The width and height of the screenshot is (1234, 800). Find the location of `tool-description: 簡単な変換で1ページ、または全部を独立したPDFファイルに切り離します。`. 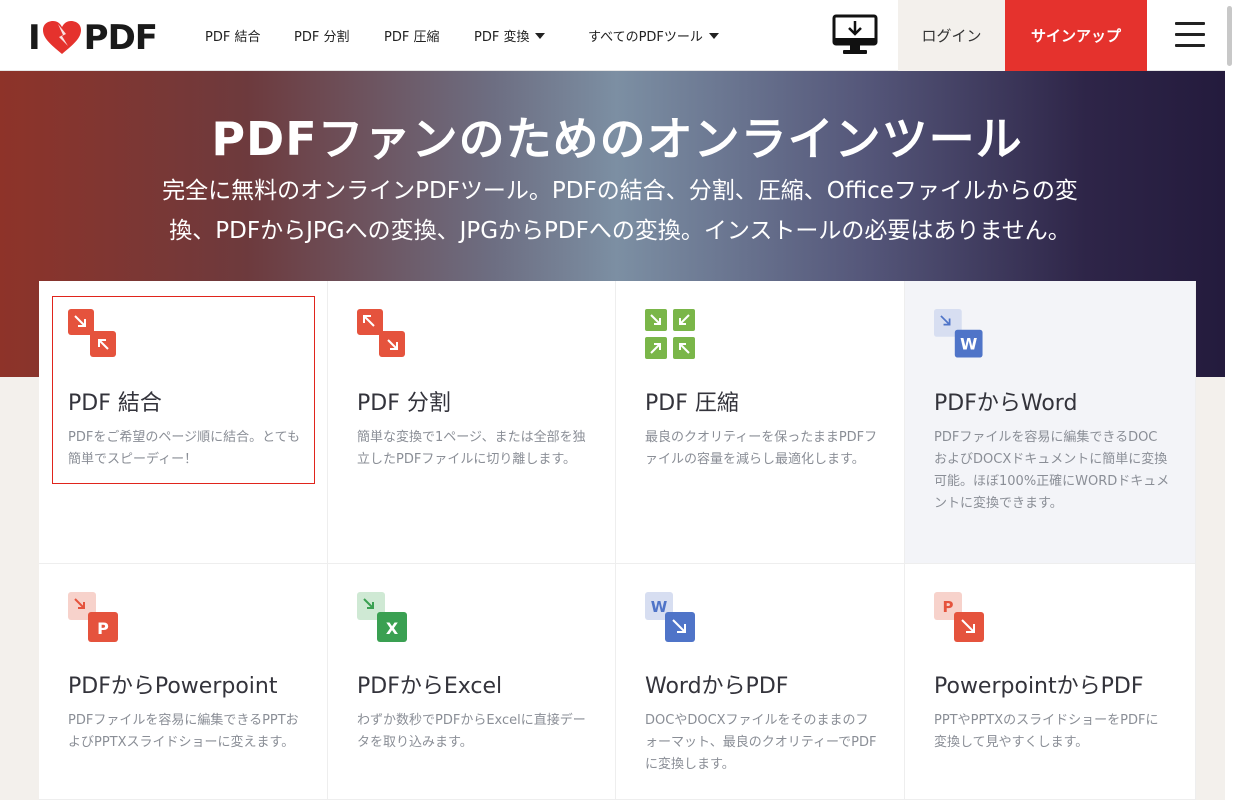

tool-description: 簡単な変換で1ページ、または全部を独立したPDFファイルに切り離します。 is located at coordinates (471, 448).